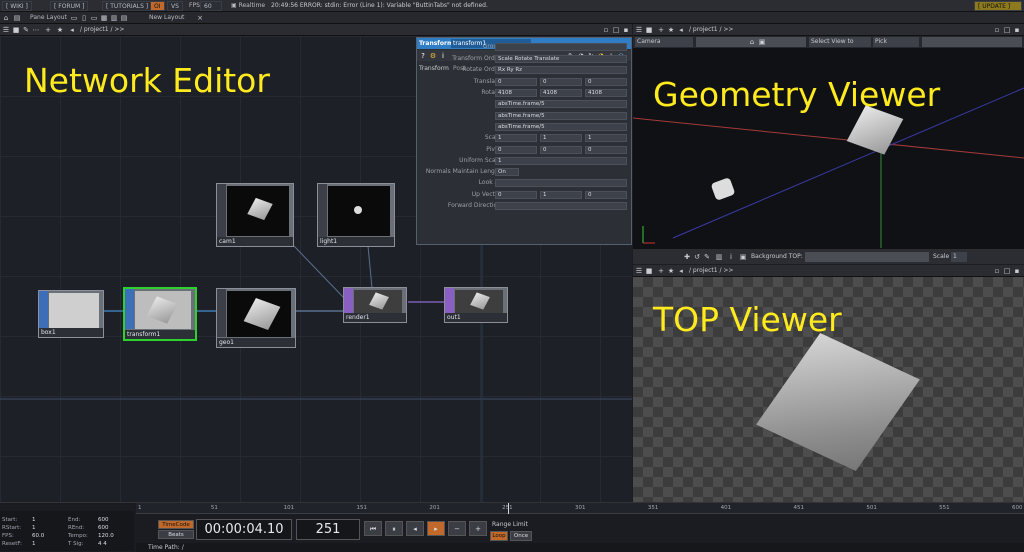 Image resolution: width=1024 pixels, height=552 pixels. Describe the element at coordinates (373, 528) in the screenshot. I see `rewind-button: ⏮` at that location.